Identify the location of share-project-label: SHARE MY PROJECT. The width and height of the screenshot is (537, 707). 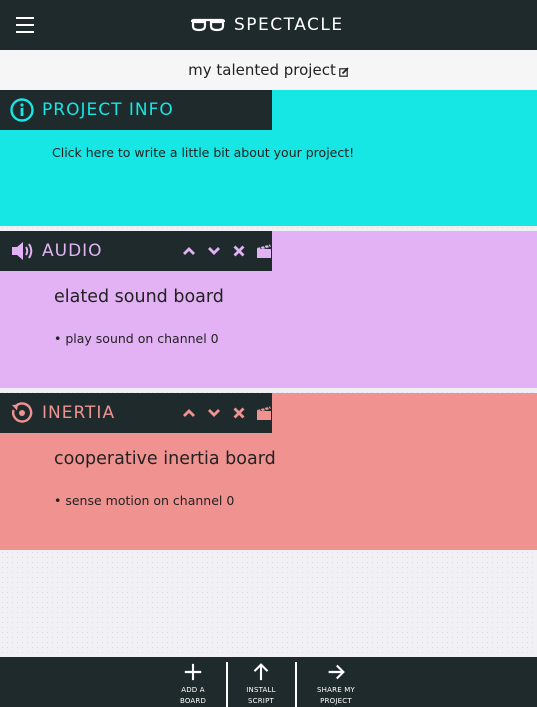
(336, 695).